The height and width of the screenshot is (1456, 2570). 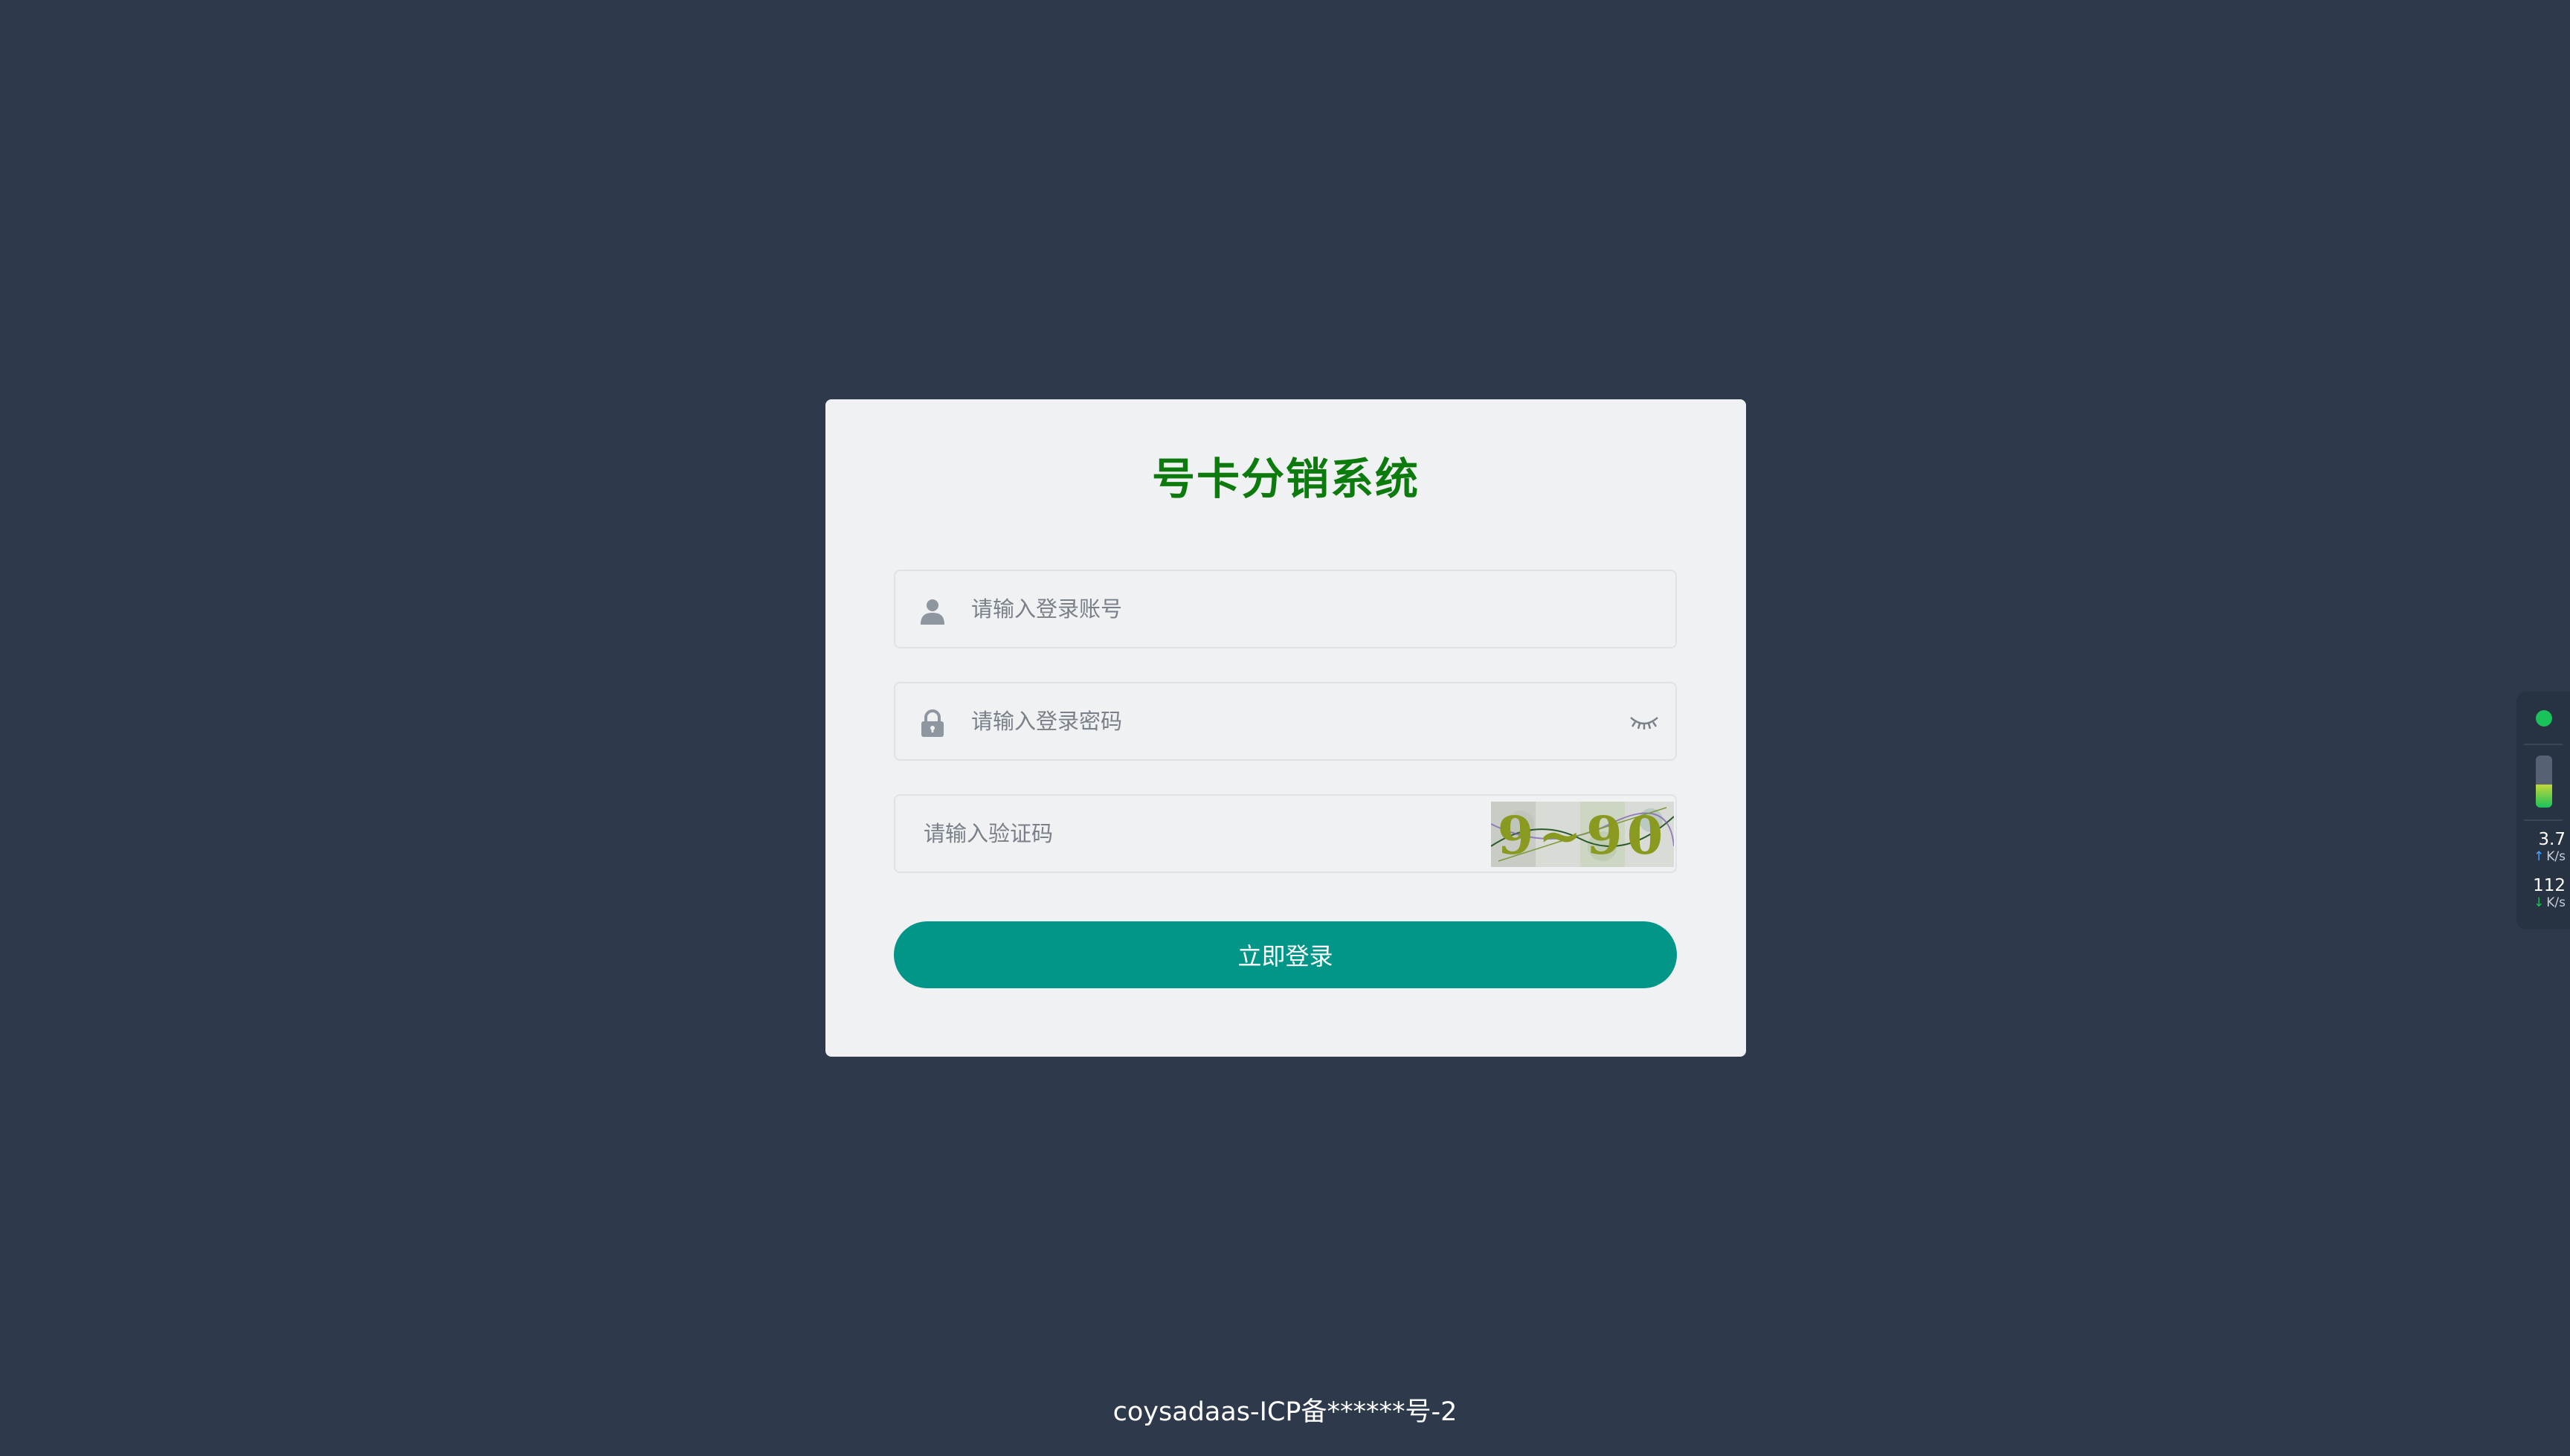 I want to click on upload-speed-unit: ↑ K/s, so click(x=2541, y=857).